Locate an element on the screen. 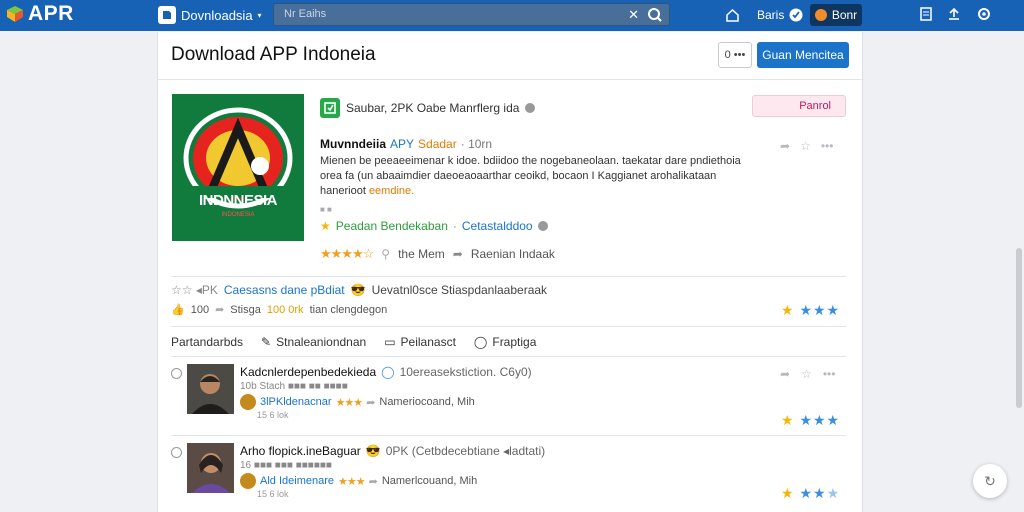 This screenshot has width=1024, height=512. category-secondary: Cetastalddoo is located at coordinates (497, 226).